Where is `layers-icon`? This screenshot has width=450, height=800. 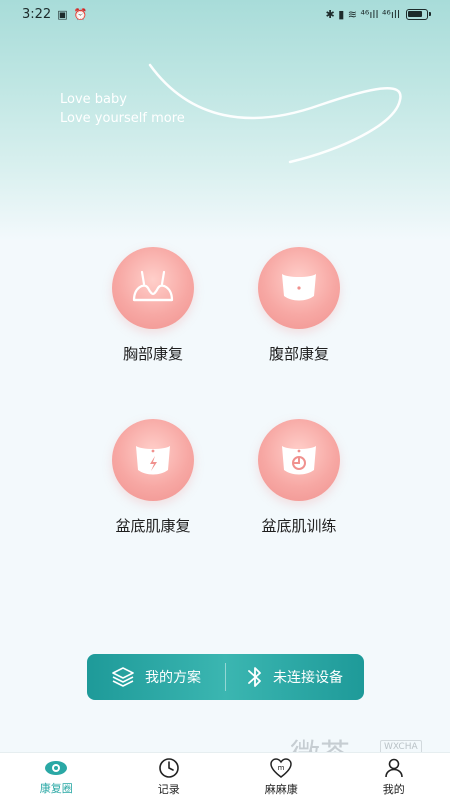 layers-icon is located at coordinates (123, 677).